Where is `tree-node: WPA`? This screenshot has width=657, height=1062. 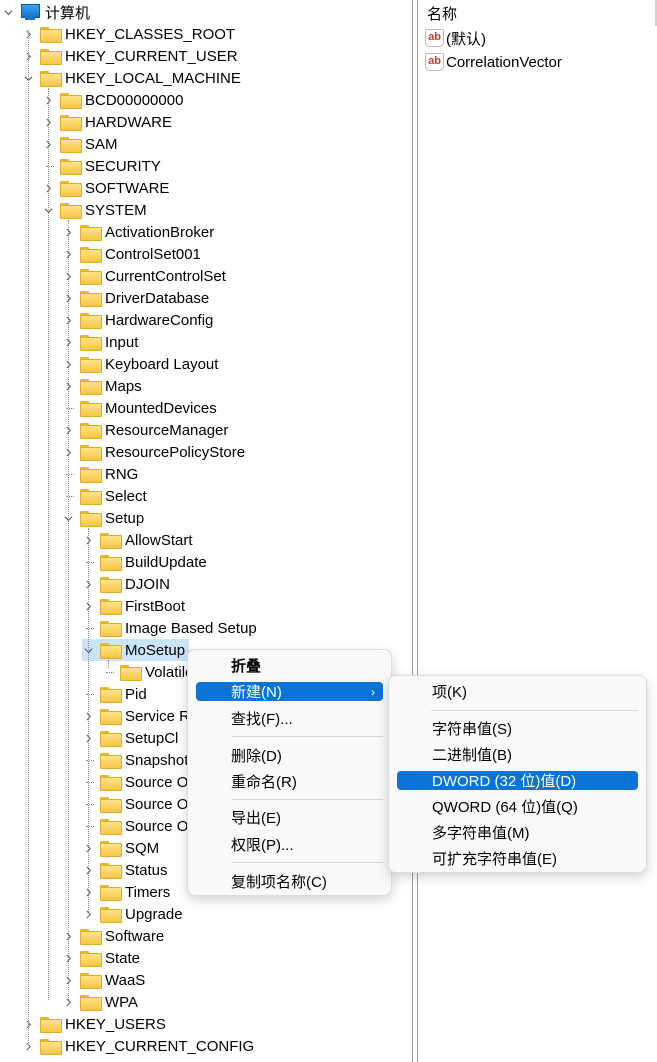
tree-node: WPA is located at coordinates (100, 1002).